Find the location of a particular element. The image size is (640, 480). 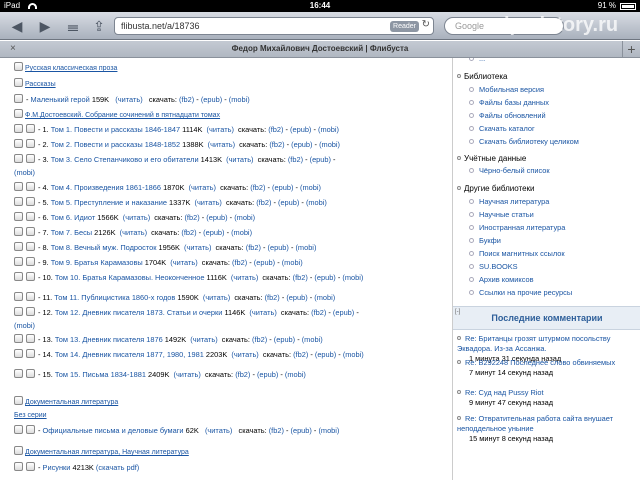

genre-link: Русская классическая проза is located at coordinates (71, 68).